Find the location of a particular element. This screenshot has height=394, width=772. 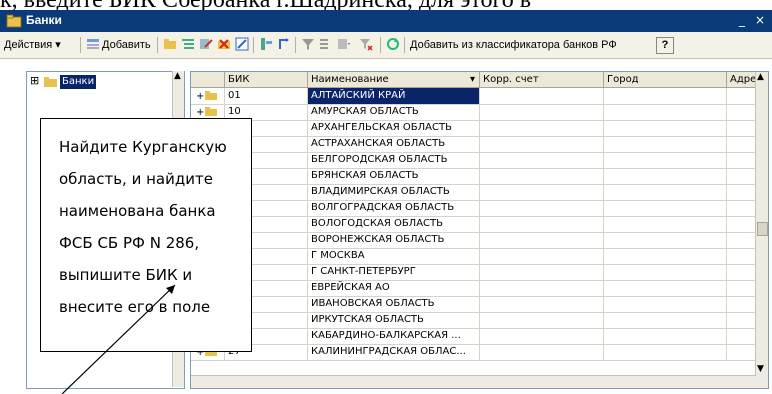

scroll-thumb is located at coordinates (762, 229).